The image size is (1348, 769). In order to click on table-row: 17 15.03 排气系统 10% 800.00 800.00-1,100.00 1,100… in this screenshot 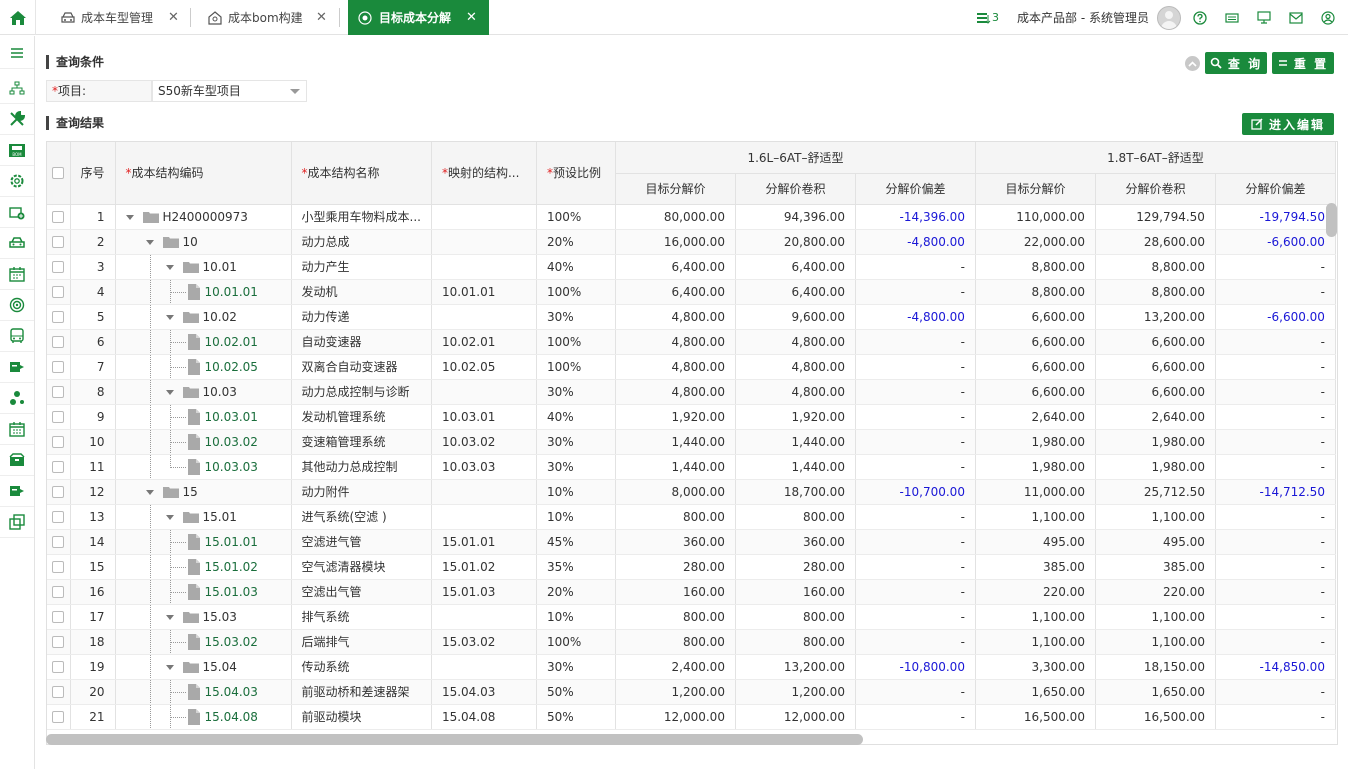, I will do `click(691, 617)`.